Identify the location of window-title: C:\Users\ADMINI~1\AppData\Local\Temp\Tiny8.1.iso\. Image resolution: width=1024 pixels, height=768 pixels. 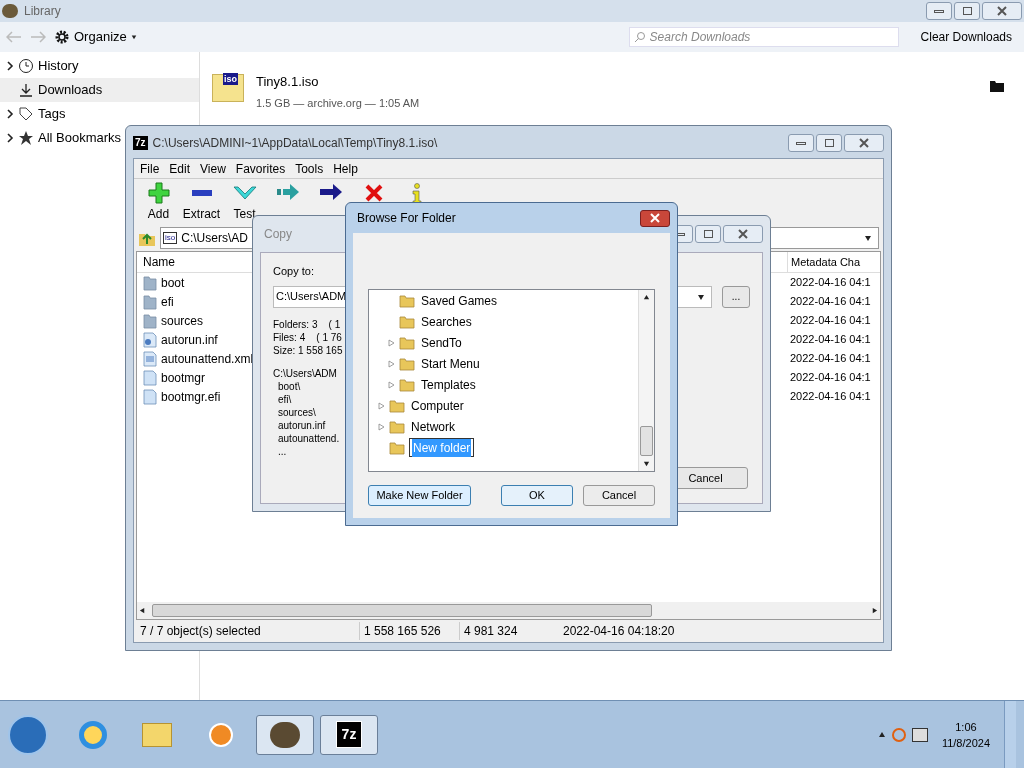
(295, 143).